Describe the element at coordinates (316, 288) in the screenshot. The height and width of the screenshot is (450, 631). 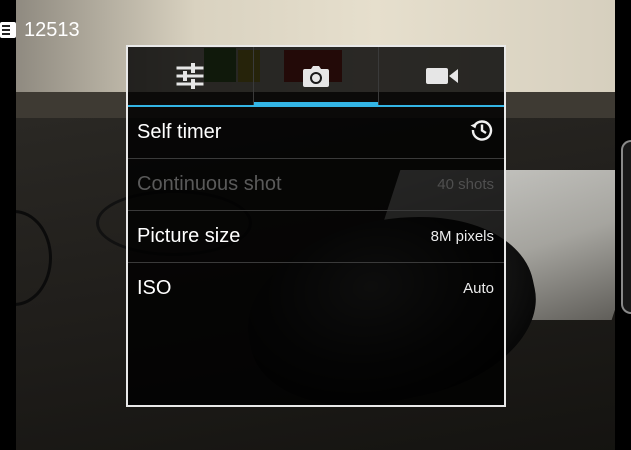
I see `setting-iso: ISO Auto` at that location.